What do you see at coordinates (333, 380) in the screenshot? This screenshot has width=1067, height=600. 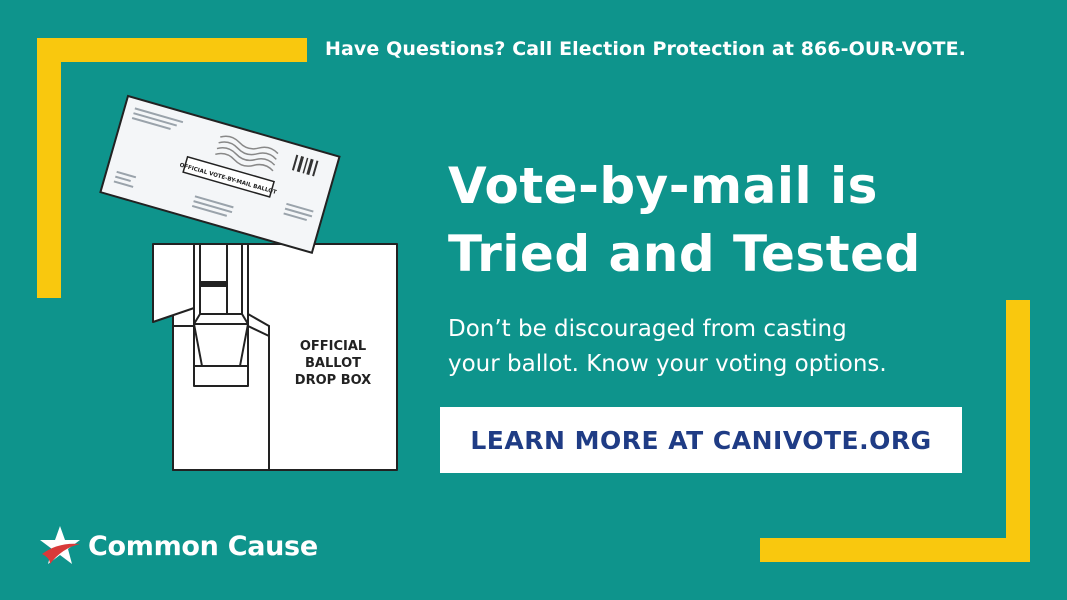 I see `dropbox-label-line3: DROP BOX` at bounding box center [333, 380].